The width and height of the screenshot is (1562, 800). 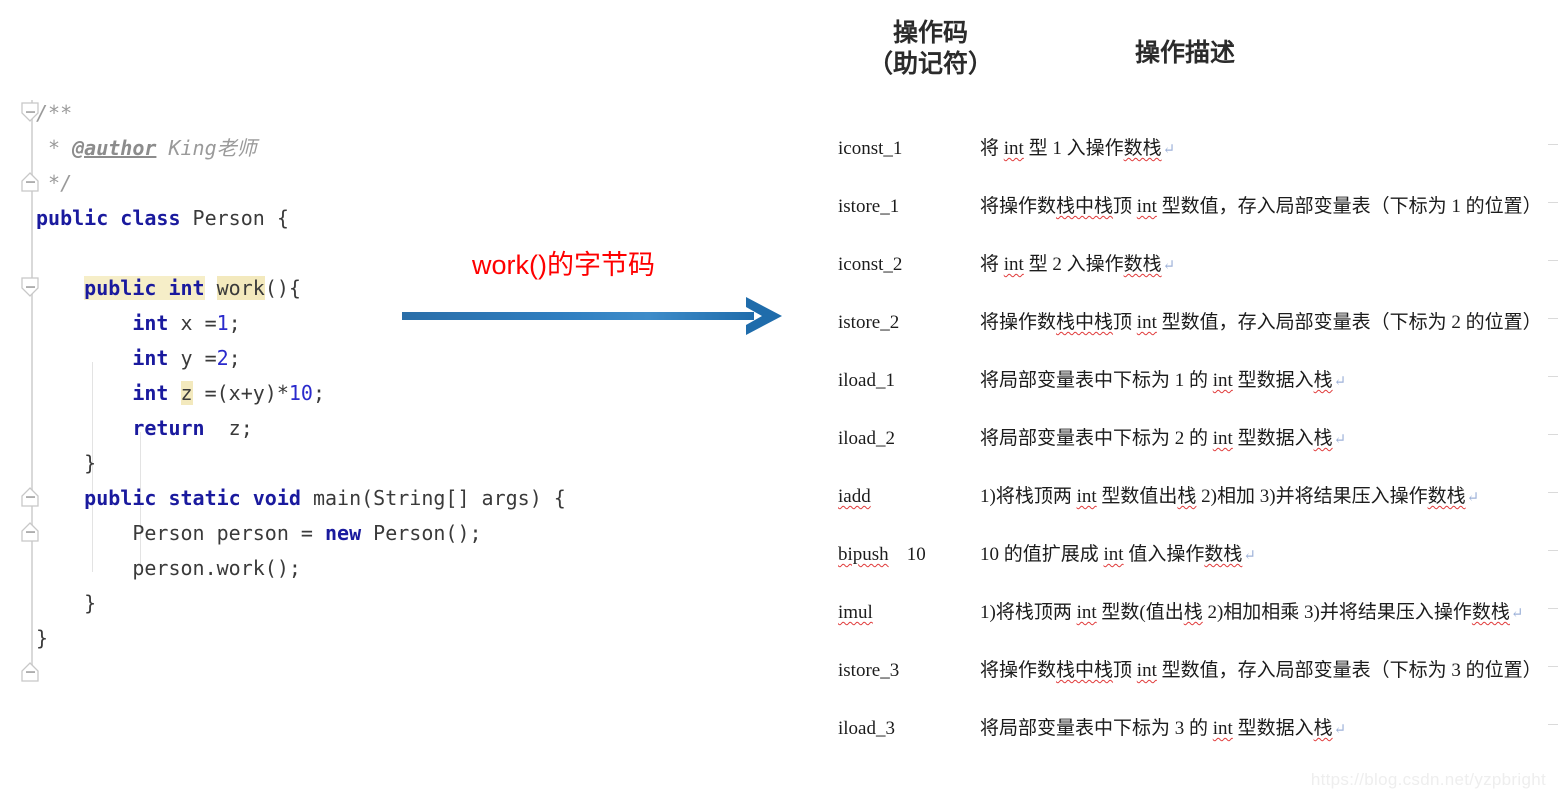 I want to click on code-token: new, so click(x=343, y=533).